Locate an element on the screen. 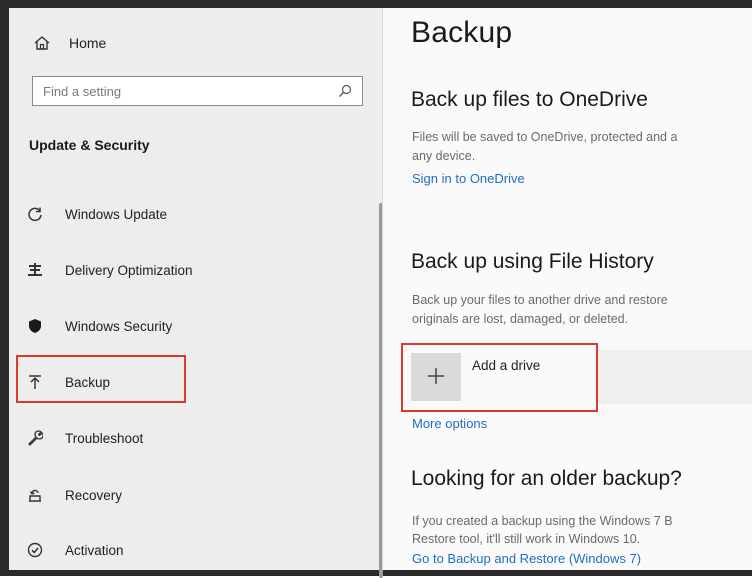 This screenshot has height=578, width=752. file-history-description-line2: originals are lost, damaged, or deleted. is located at coordinates (520, 319).